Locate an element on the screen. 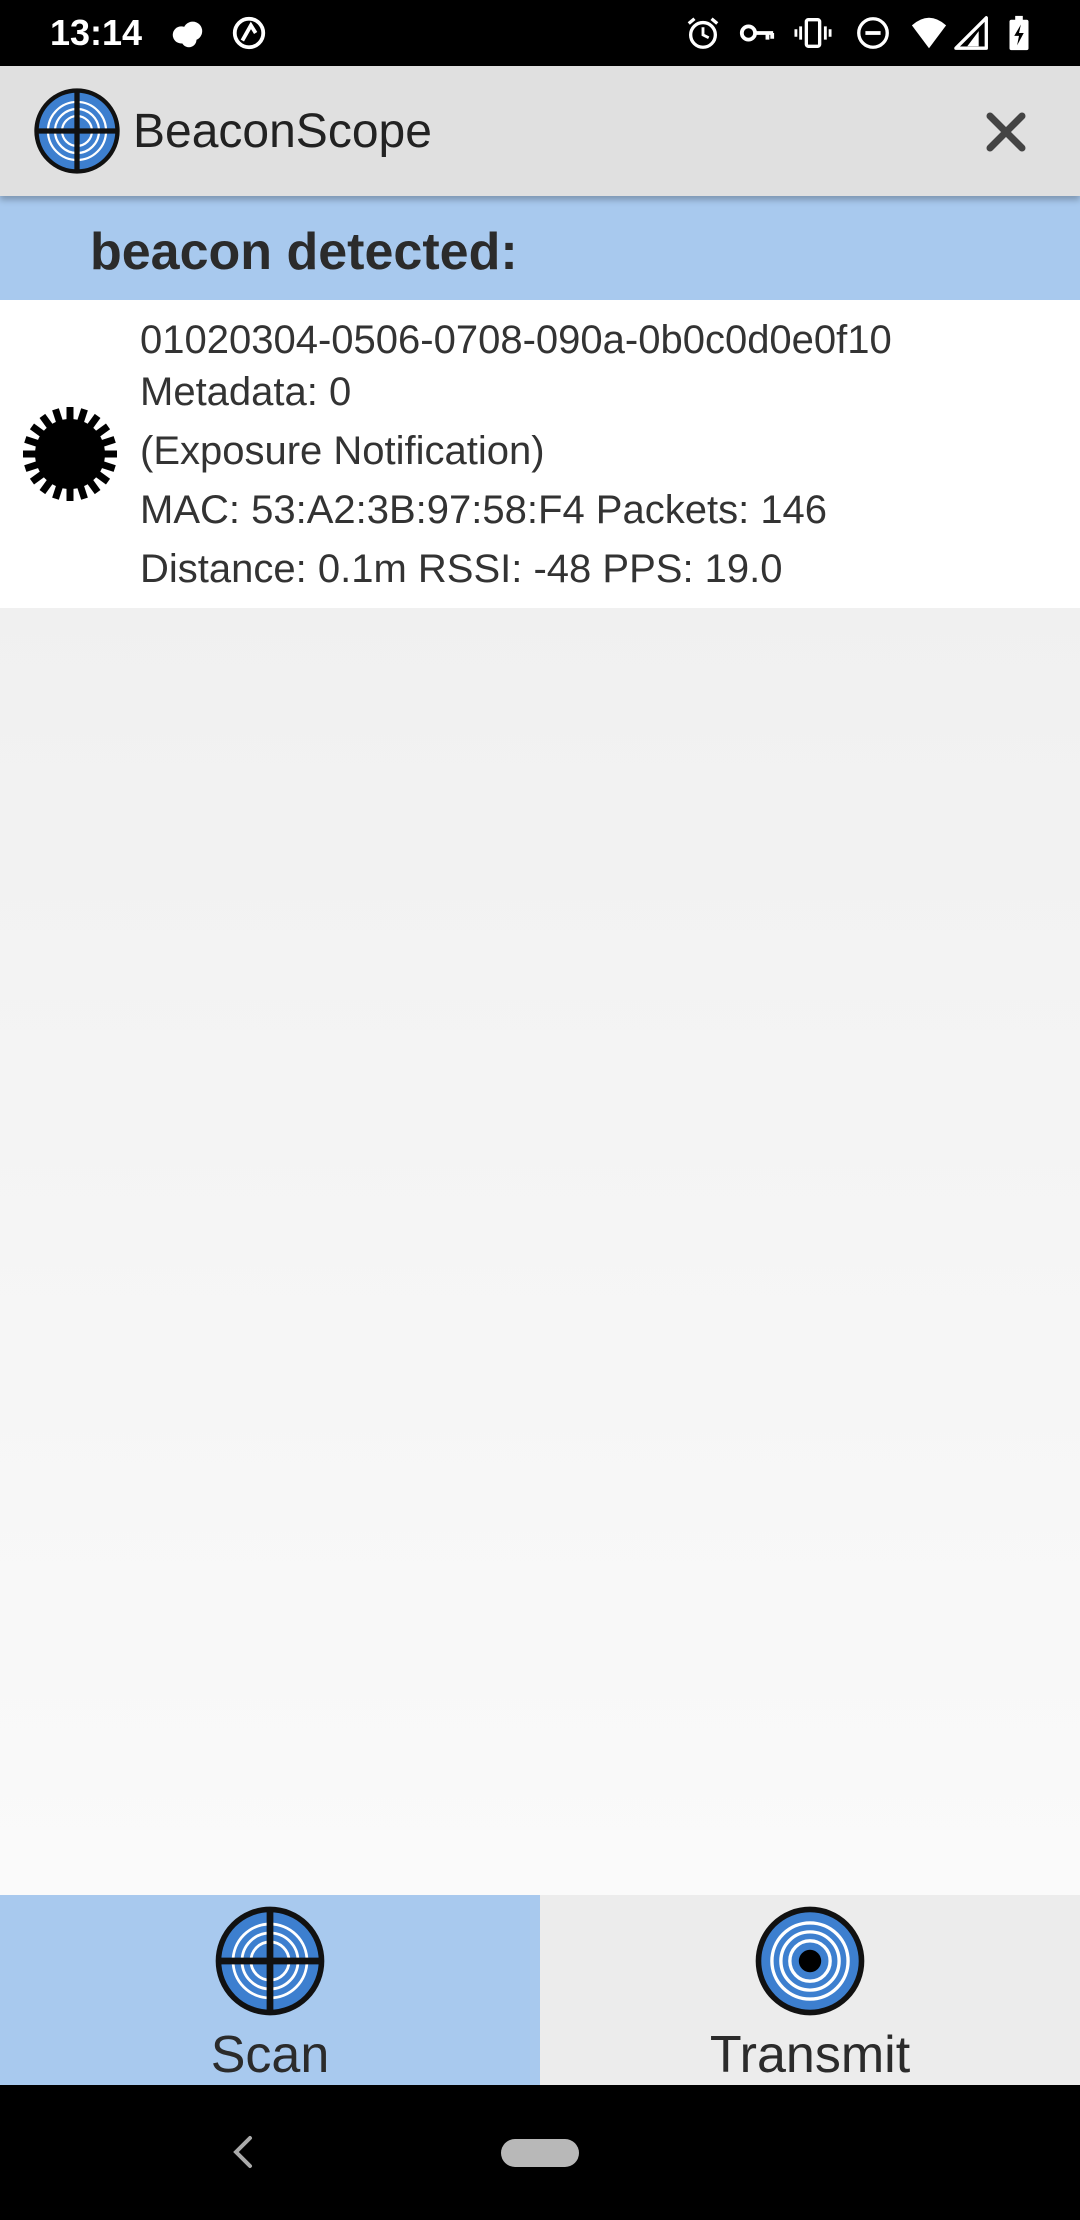 The height and width of the screenshot is (2220, 1080). sync-icon is located at coordinates (249, 33).